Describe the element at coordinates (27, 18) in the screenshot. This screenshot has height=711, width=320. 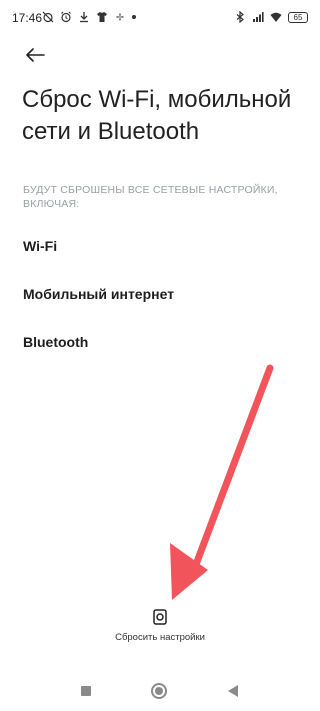
I see `status-time: 17:46` at that location.